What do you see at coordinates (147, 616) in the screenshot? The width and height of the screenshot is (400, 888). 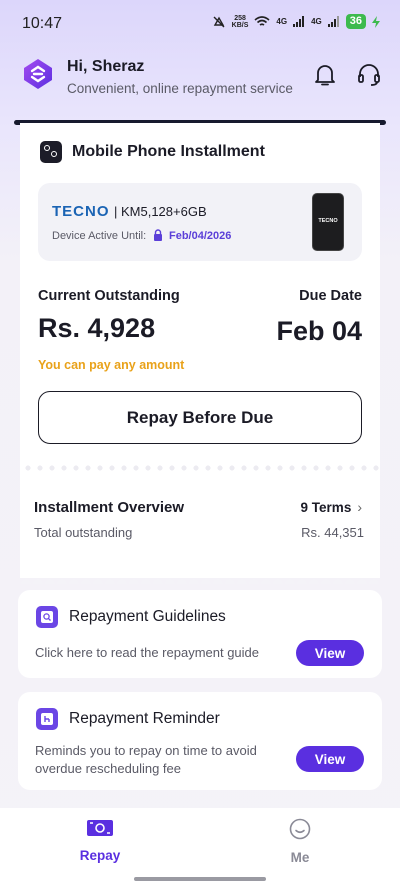 I see `guidelines-title: Repayment Guidelines` at bounding box center [147, 616].